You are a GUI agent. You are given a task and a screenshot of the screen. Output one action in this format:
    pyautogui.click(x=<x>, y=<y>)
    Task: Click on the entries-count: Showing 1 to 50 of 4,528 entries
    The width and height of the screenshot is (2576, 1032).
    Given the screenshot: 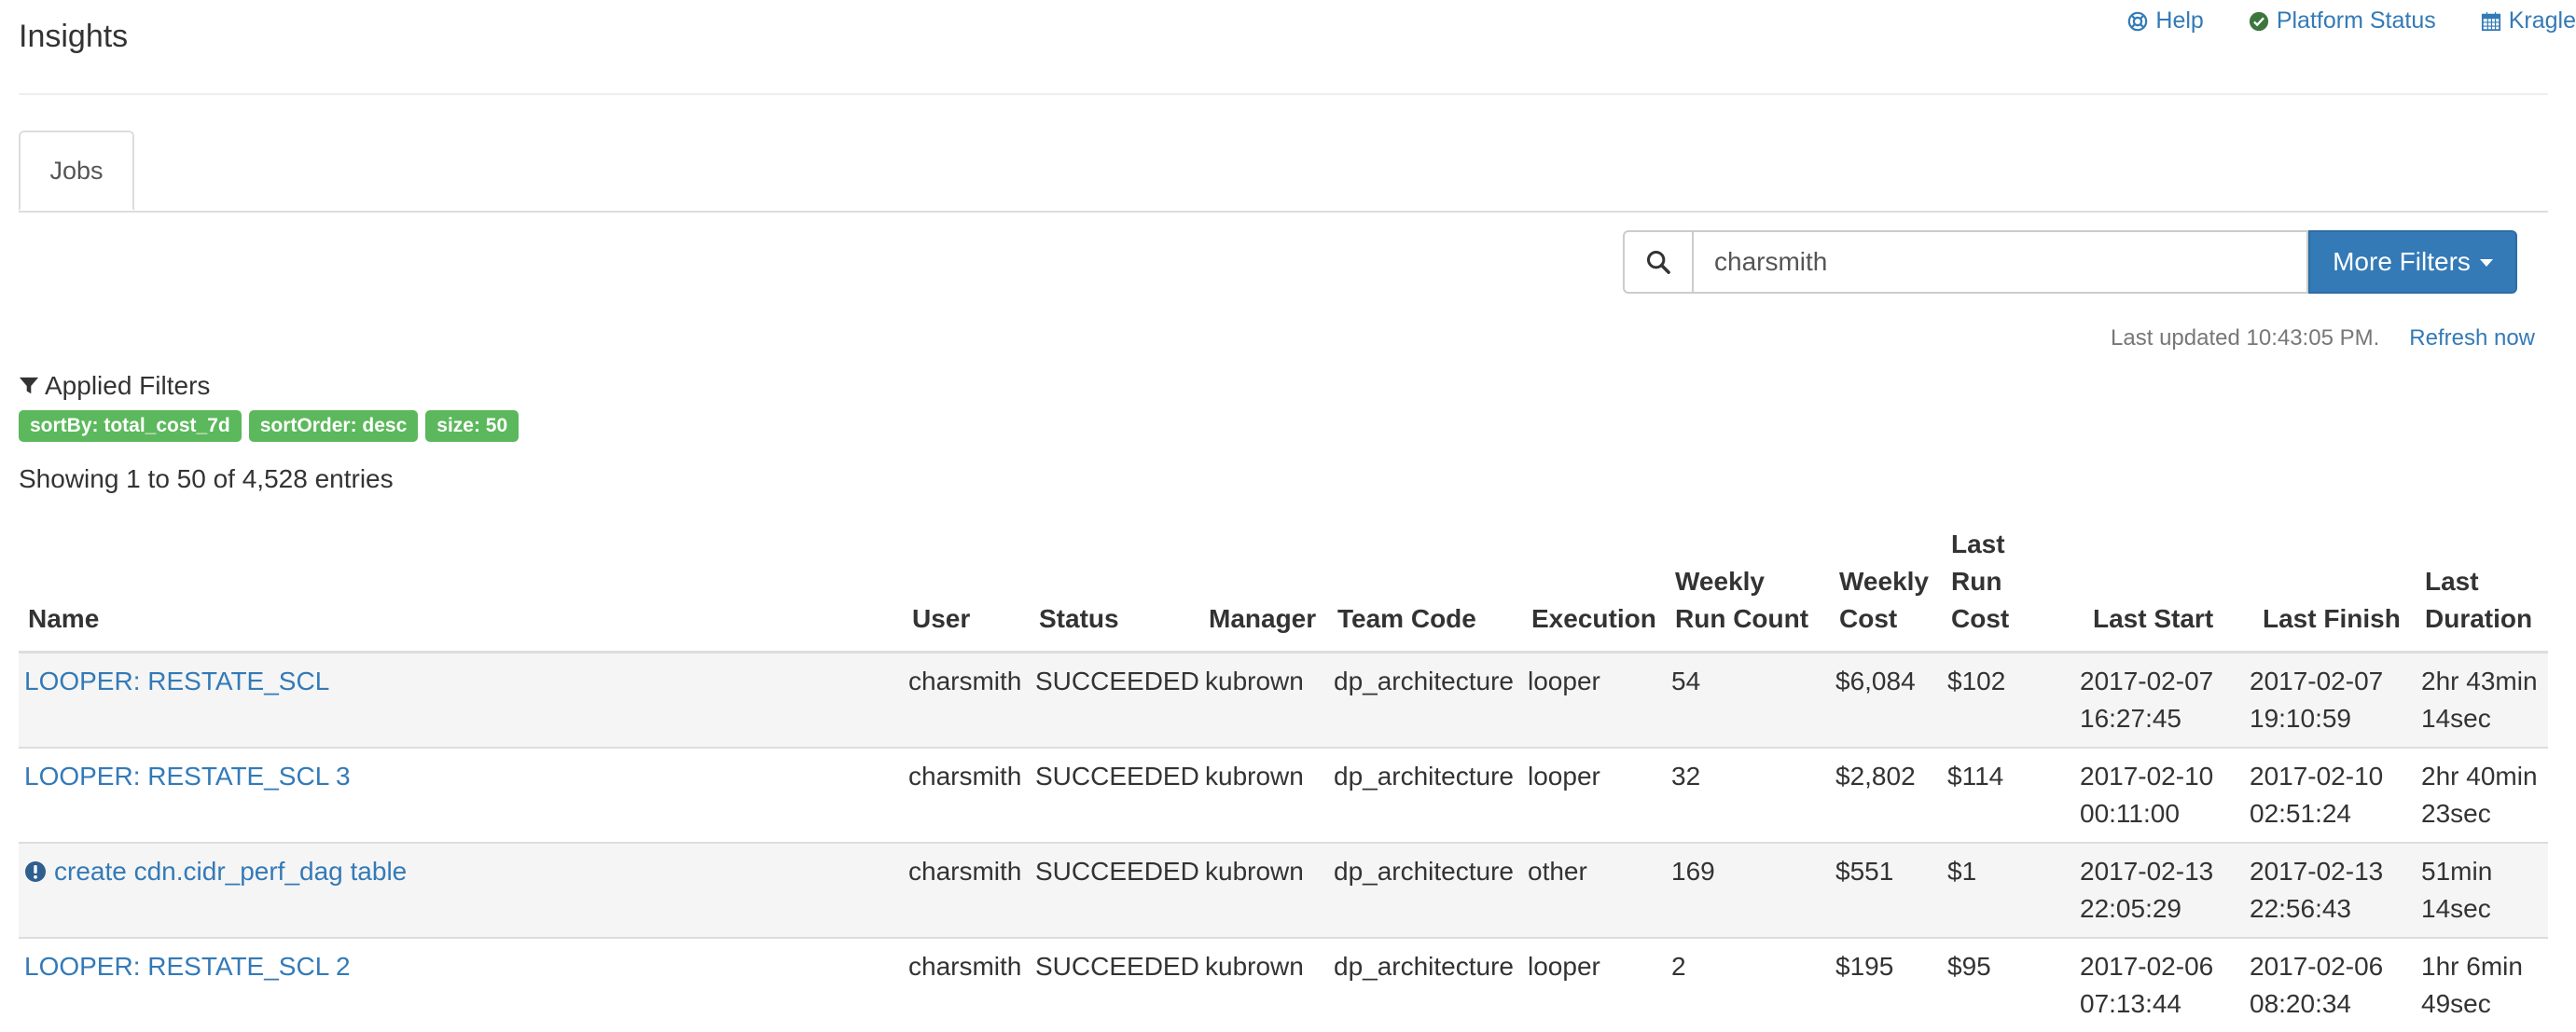 What is the action you would take?
    pyautogui.click(x=206, y=478)
    